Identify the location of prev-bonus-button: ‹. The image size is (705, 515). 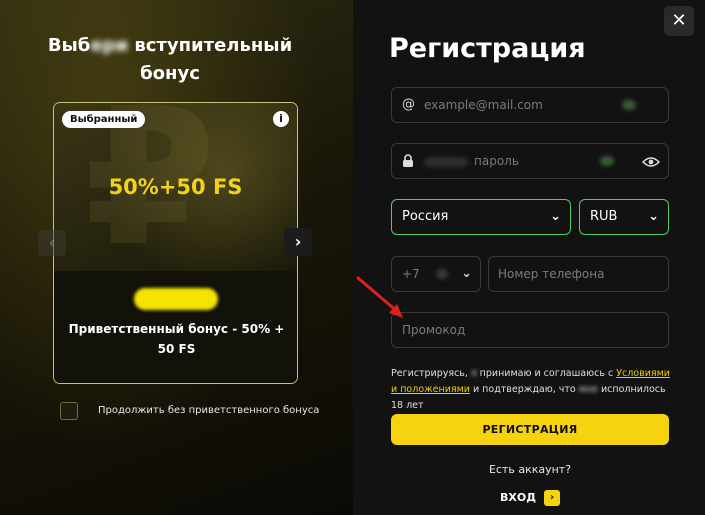
(52, 243).